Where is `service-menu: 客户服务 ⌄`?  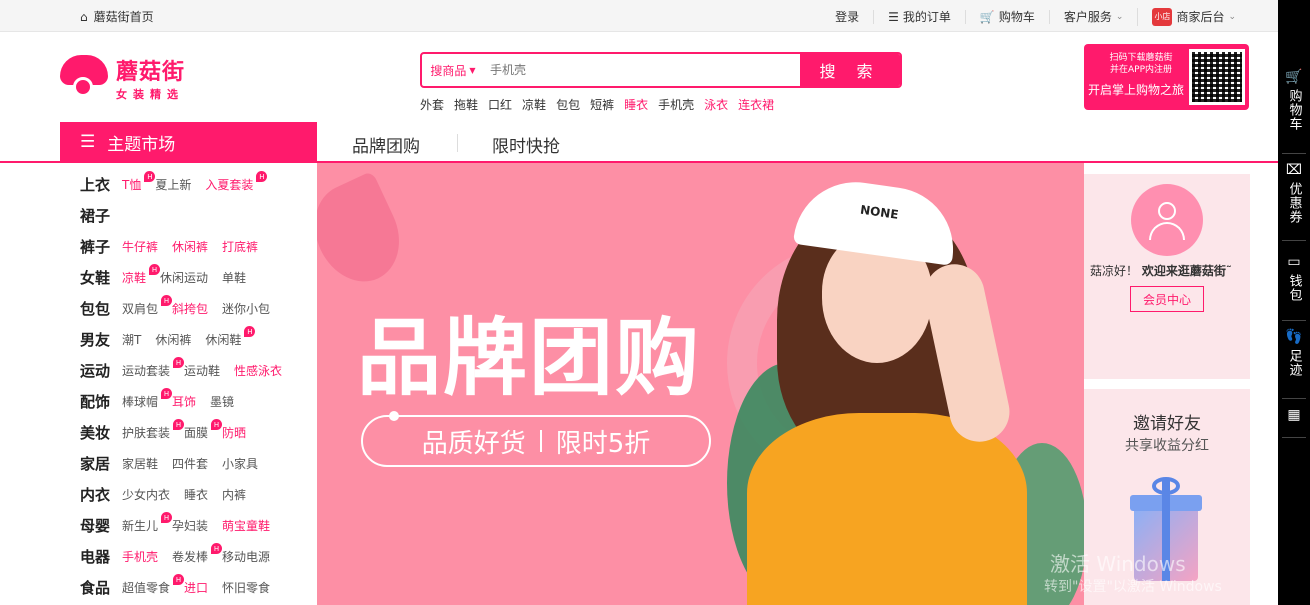 service-menu: 客户服务 ⌄ is located at coordinates (1093, 17).